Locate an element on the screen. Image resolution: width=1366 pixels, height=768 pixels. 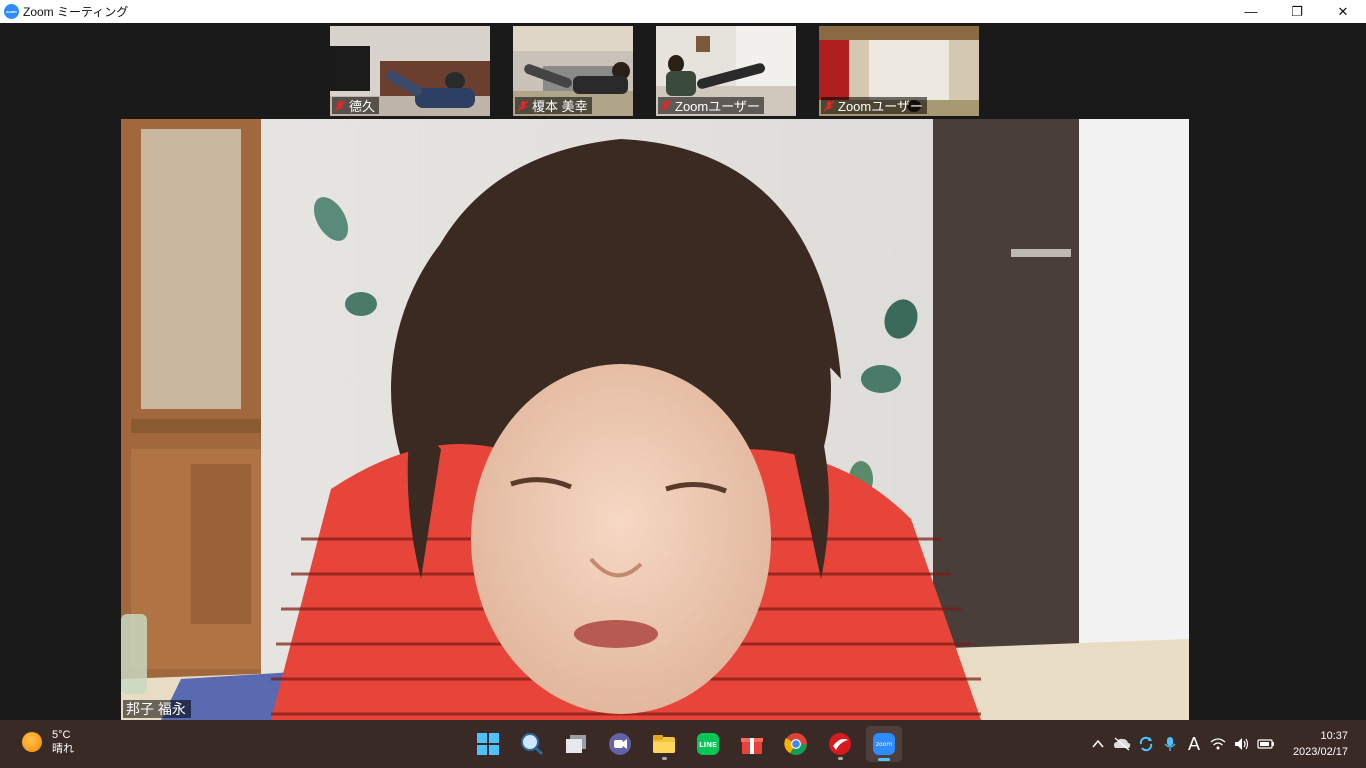
clock-time: 10:37 is located at coordinates (1334, 736).